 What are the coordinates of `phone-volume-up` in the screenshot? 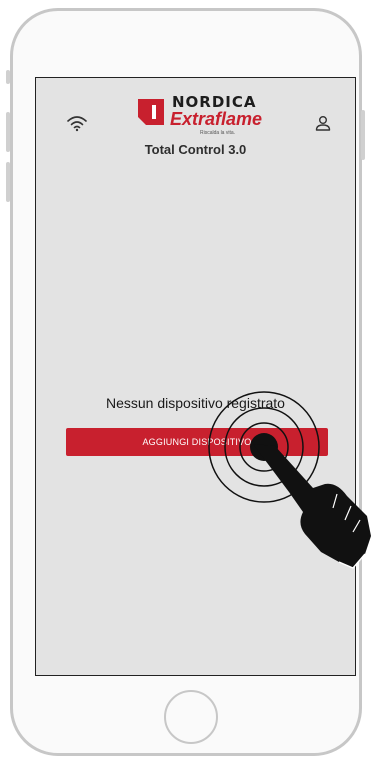 It's located at (8, 132).